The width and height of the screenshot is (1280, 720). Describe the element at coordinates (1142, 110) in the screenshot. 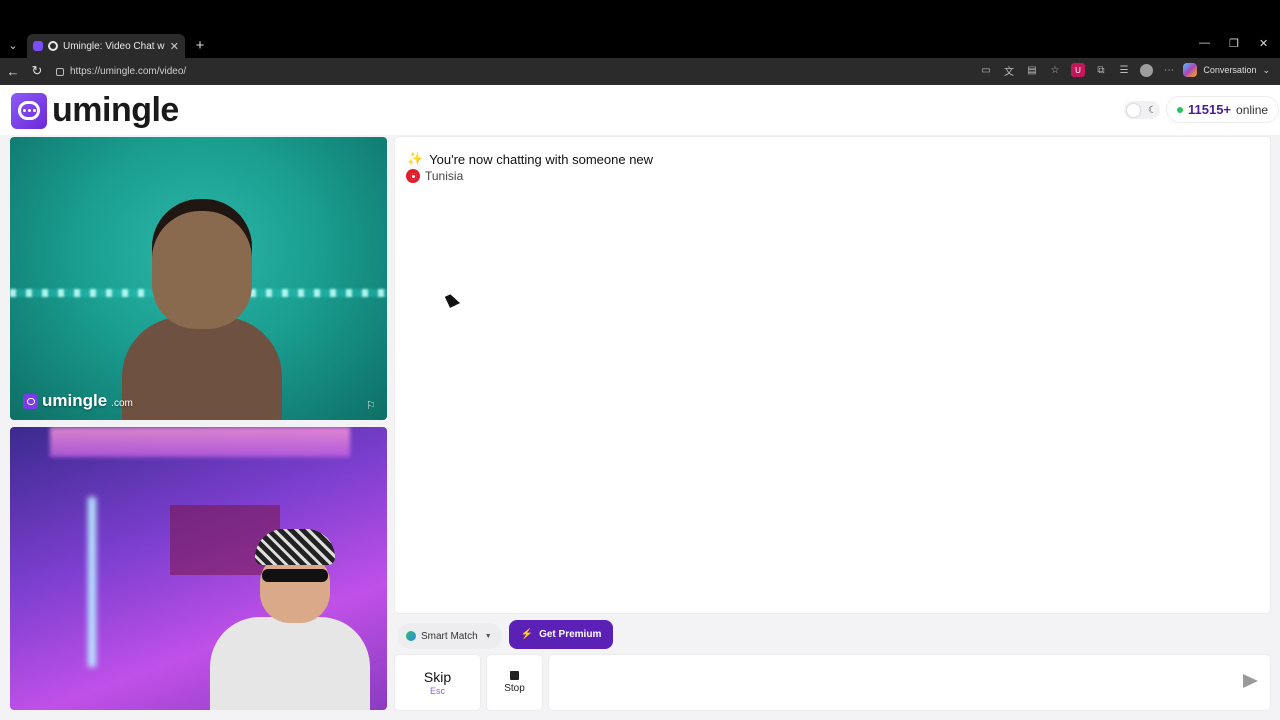

I see `theme-toggle: ☾` at that location.